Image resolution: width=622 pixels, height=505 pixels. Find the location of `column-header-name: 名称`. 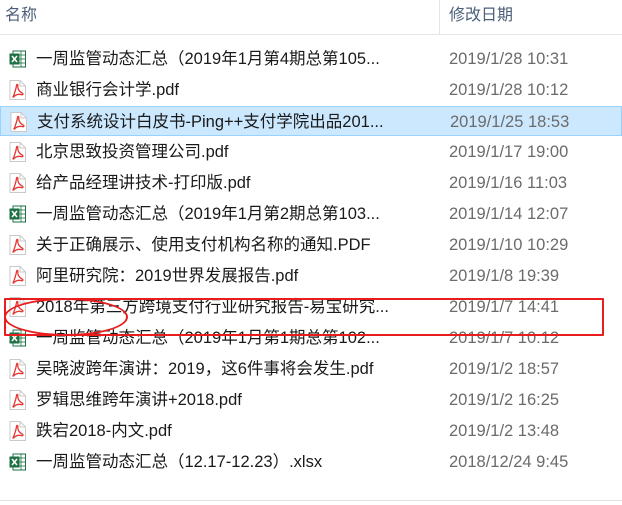

column-header-name: 名称 is located at coordinates (21, 17).